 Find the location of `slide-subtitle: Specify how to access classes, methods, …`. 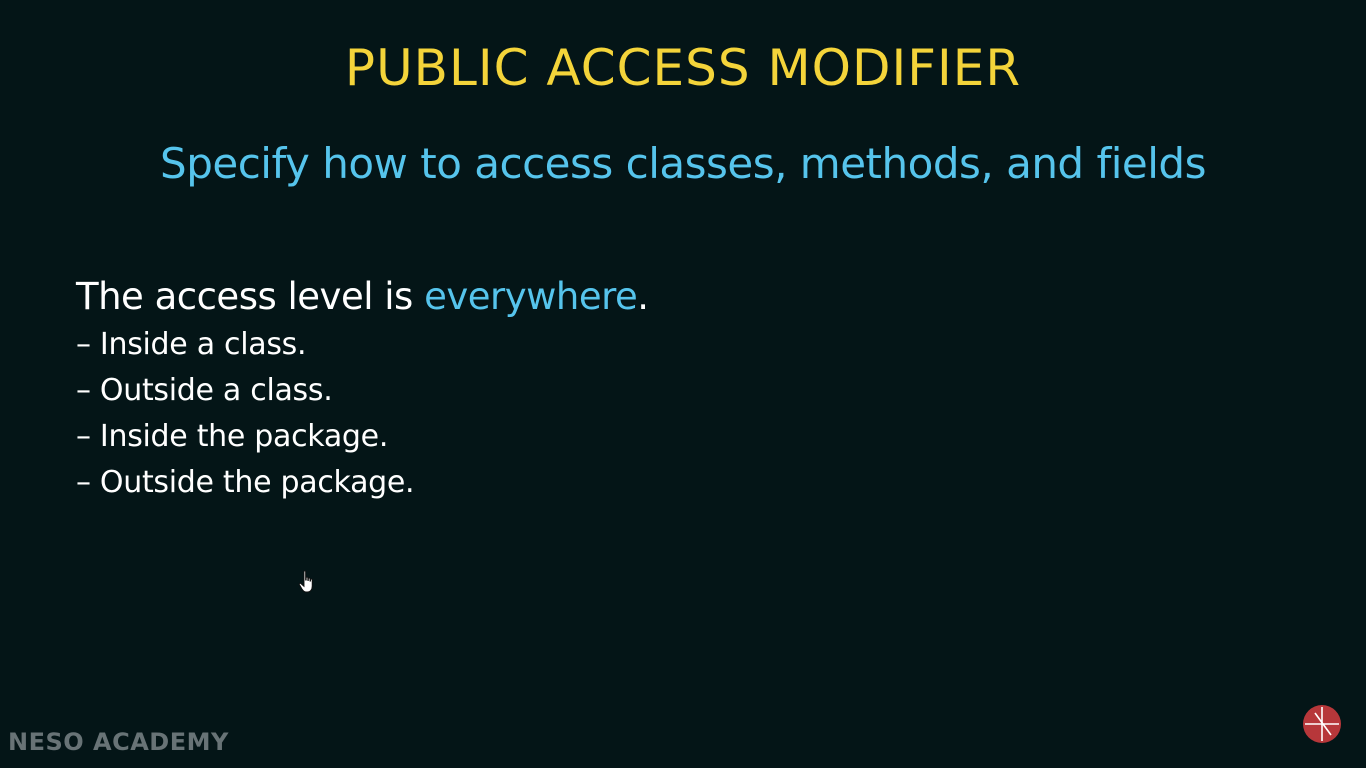

slide-subtitle: Specify how to access classes, methods, … is located at coordinates (683, 163).